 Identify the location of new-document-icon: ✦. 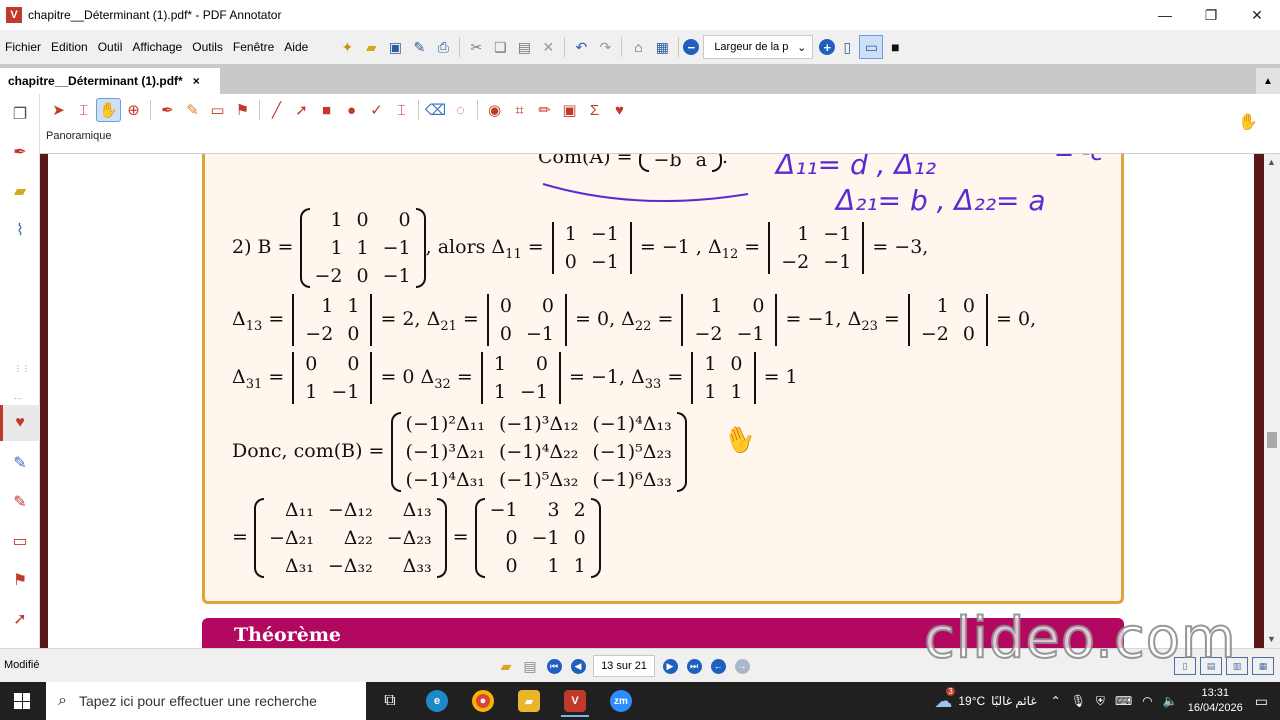
(347, 47).